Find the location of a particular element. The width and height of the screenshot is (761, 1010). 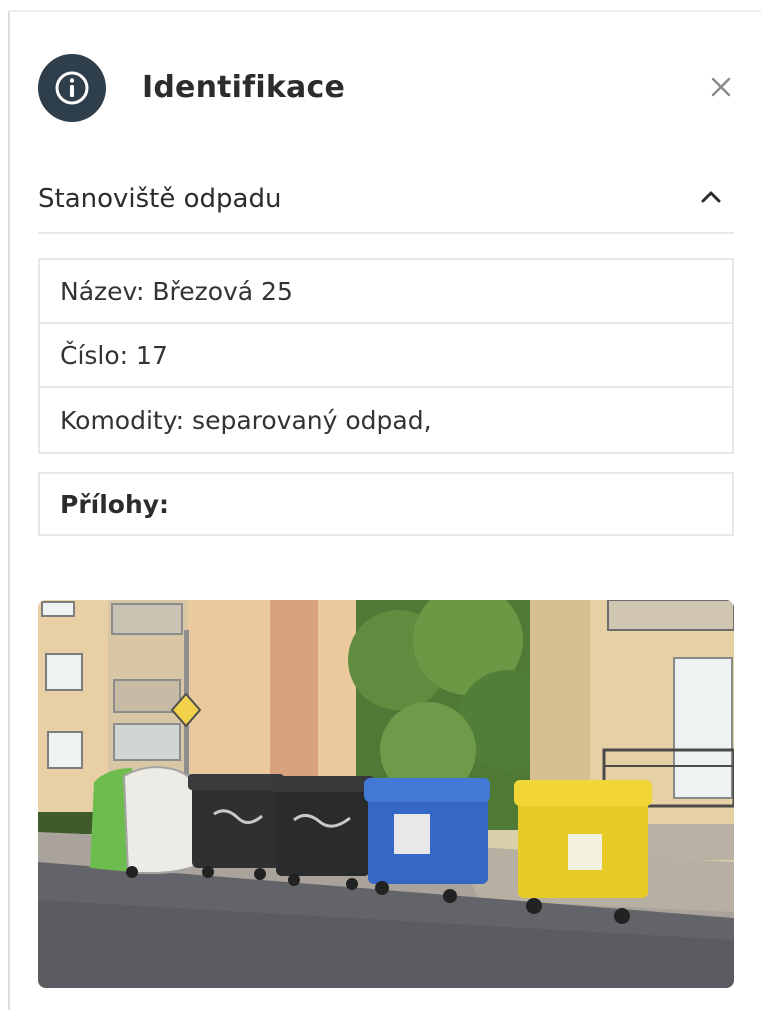

section-title: Stanoviště odpadu is located at coordinates (160, 199).